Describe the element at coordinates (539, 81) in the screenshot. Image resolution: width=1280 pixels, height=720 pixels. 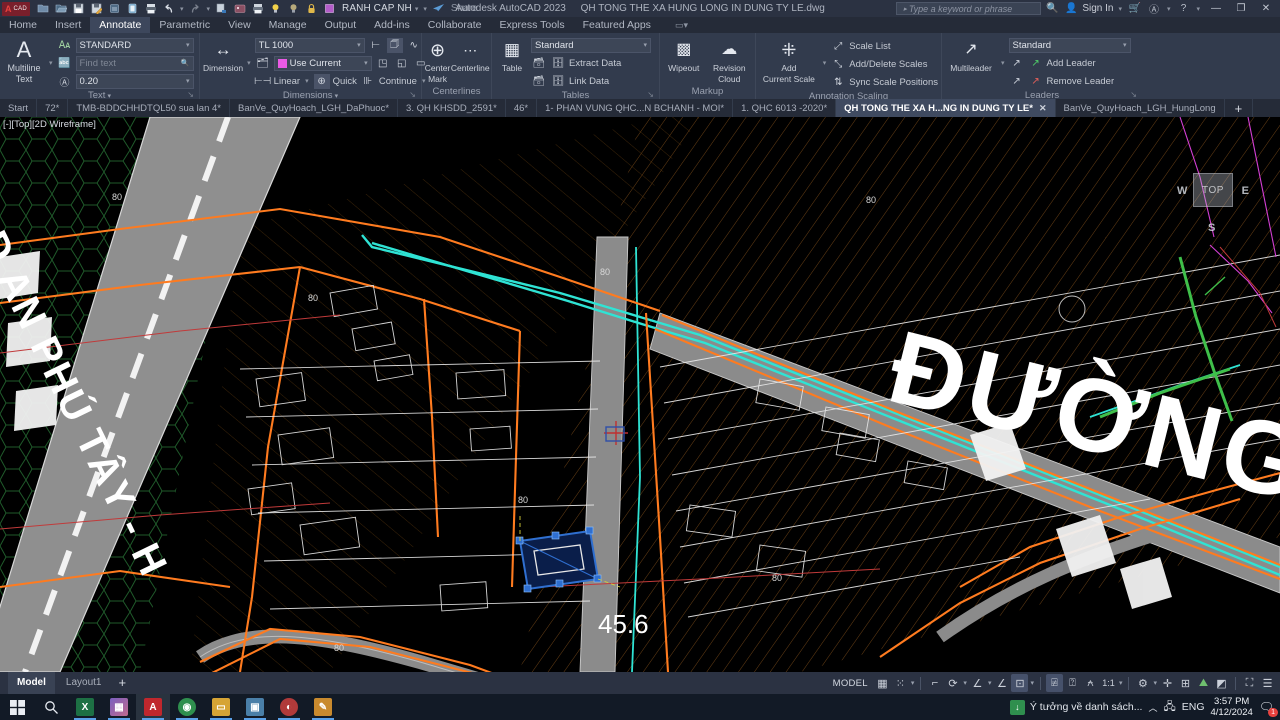
I see `link-data-secondary-icon: 🗃` at that location.